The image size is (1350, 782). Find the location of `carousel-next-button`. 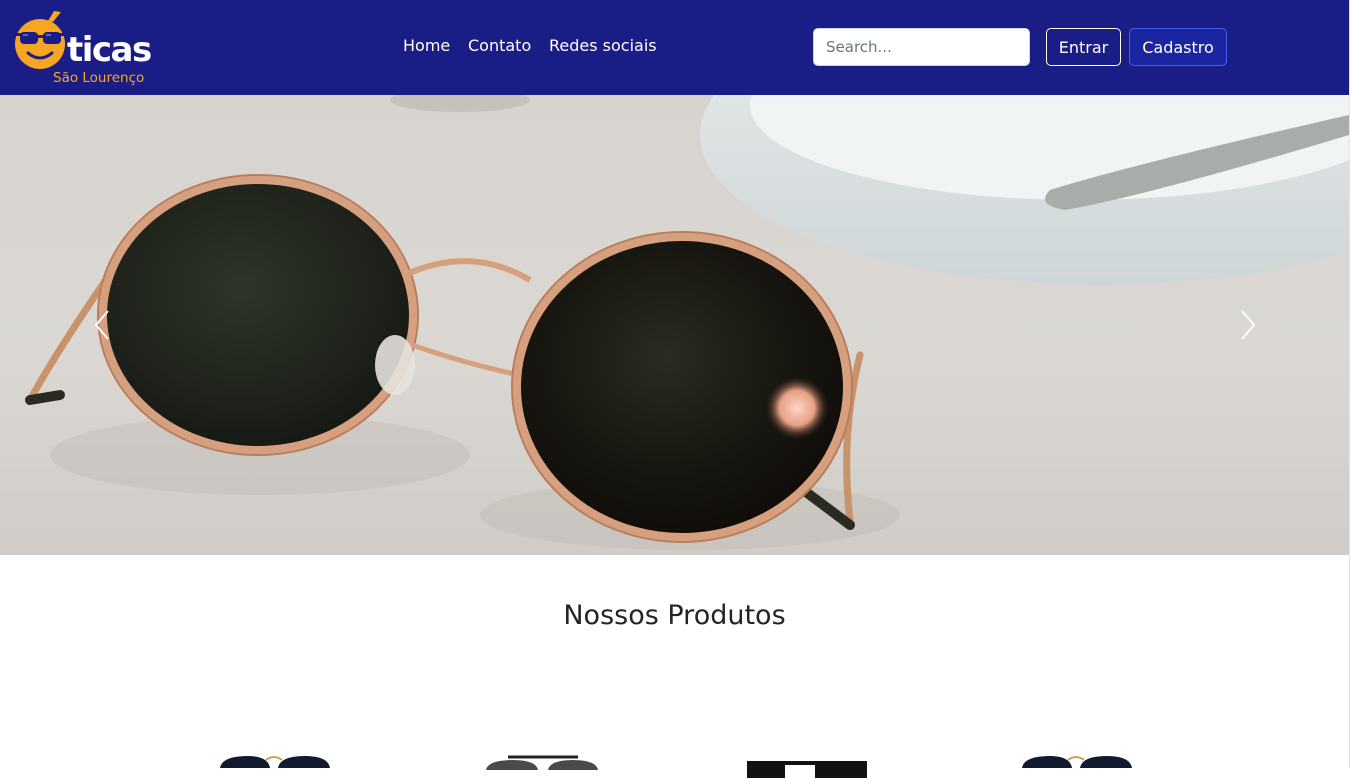

carousel-next-button is located at coordinates (1248, 325).